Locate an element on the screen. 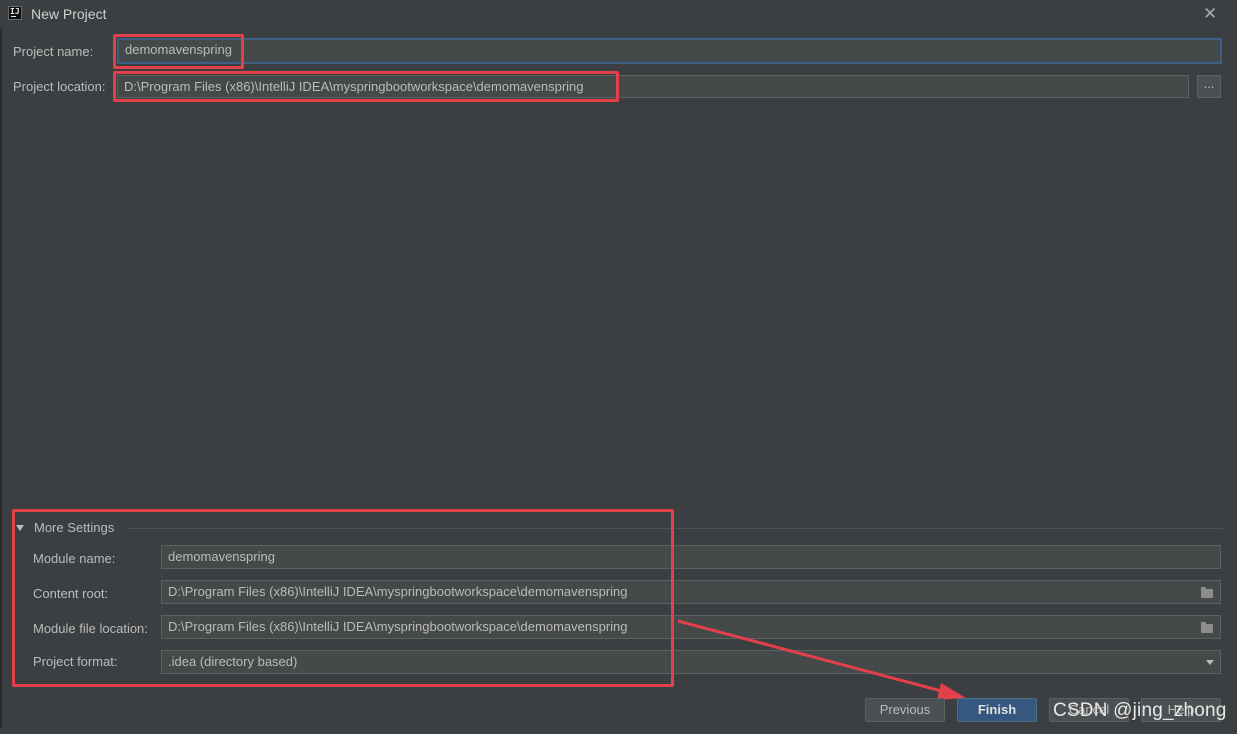  annotation-arrow is located at coordinates (821, 659).